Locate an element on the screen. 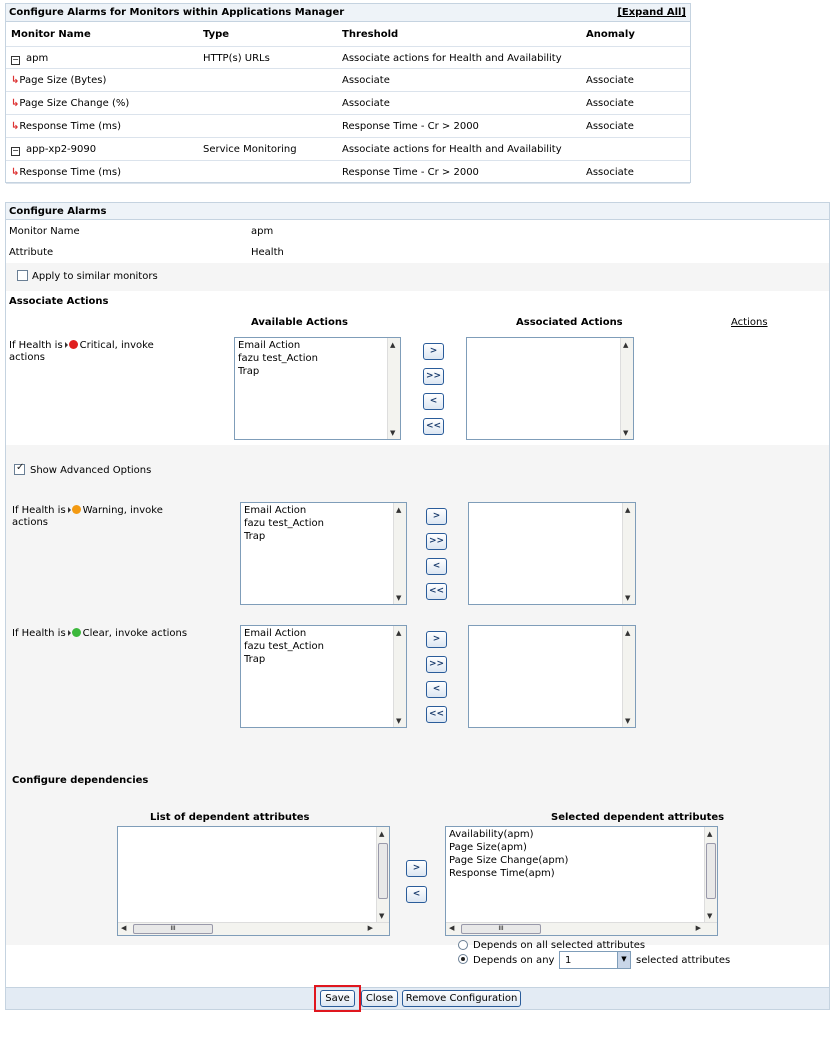 The image size is (835, 1046). apply-similar-checkbox is located at coordinates (22, 275).